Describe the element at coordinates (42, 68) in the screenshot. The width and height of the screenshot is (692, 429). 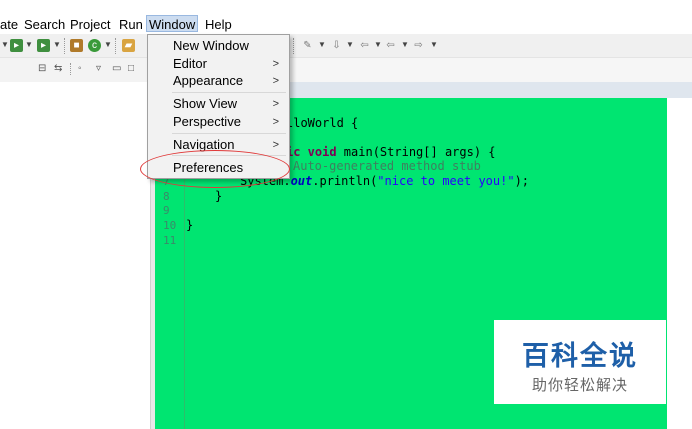
I see `collapse-all-icon: ⊟` at that location.